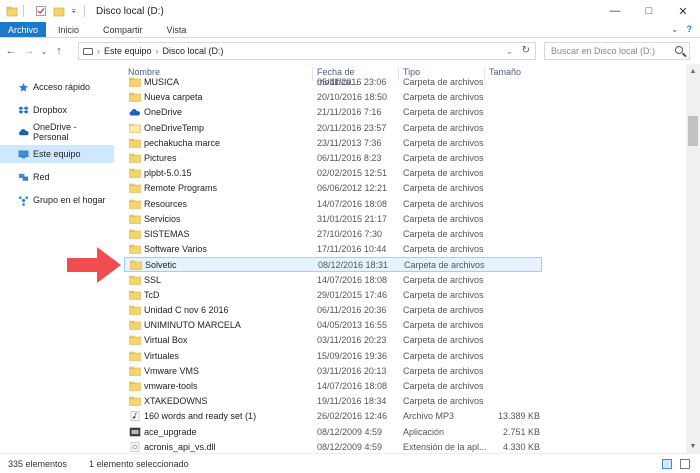  What do you see at coordinates (352, 401) in the screenshot?
I see `file-date-modified: 19/11/2016 18:34` at bounding box center [352, 401].